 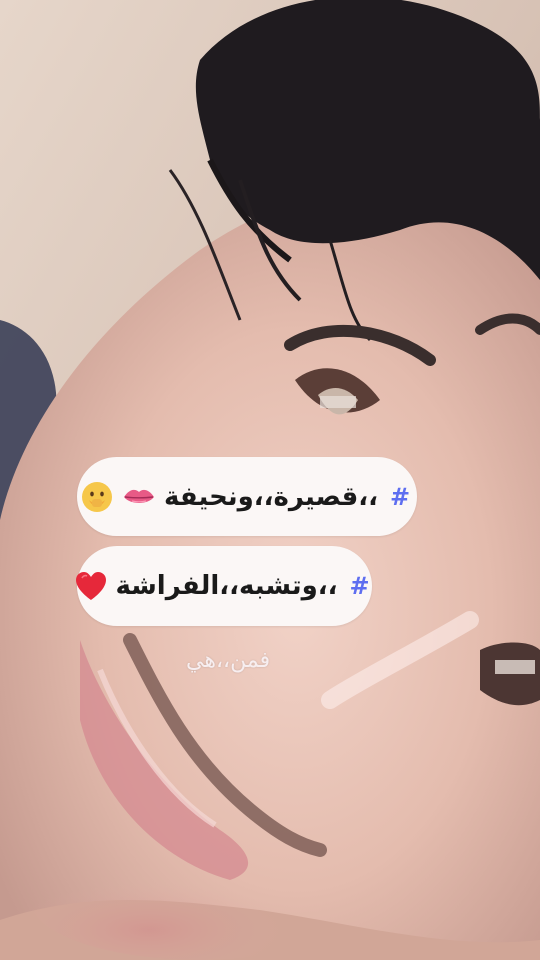 I want to click on lips-icon, so click(x=139, y=497).